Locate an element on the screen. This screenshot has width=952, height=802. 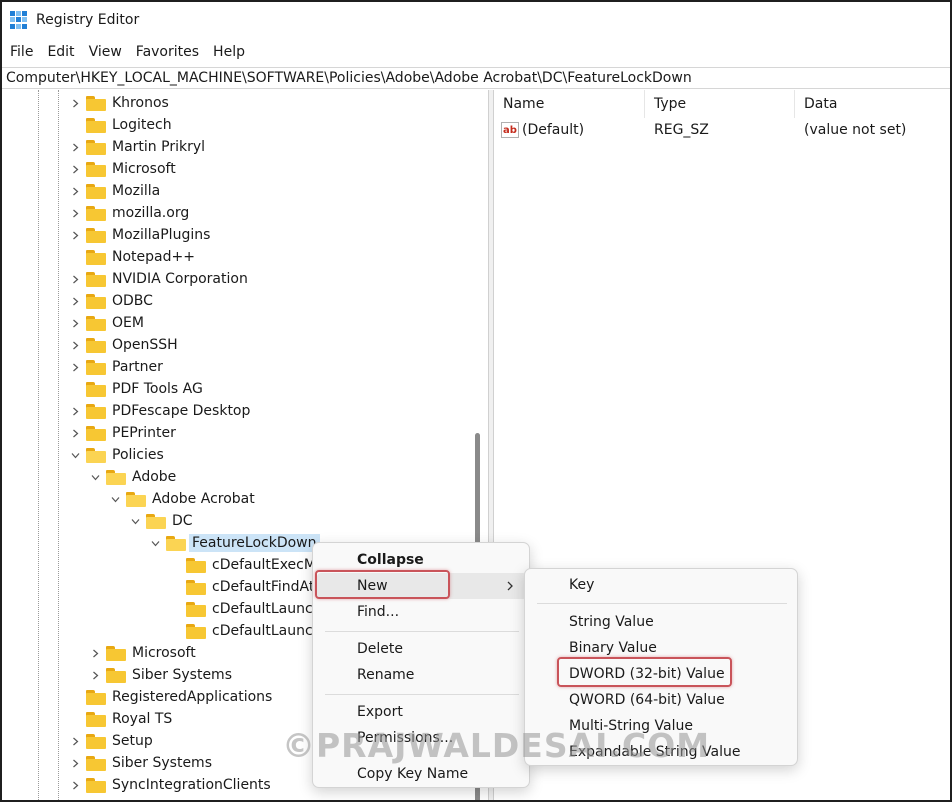
menu-item-export: Export is located at coordinates (422, 712).